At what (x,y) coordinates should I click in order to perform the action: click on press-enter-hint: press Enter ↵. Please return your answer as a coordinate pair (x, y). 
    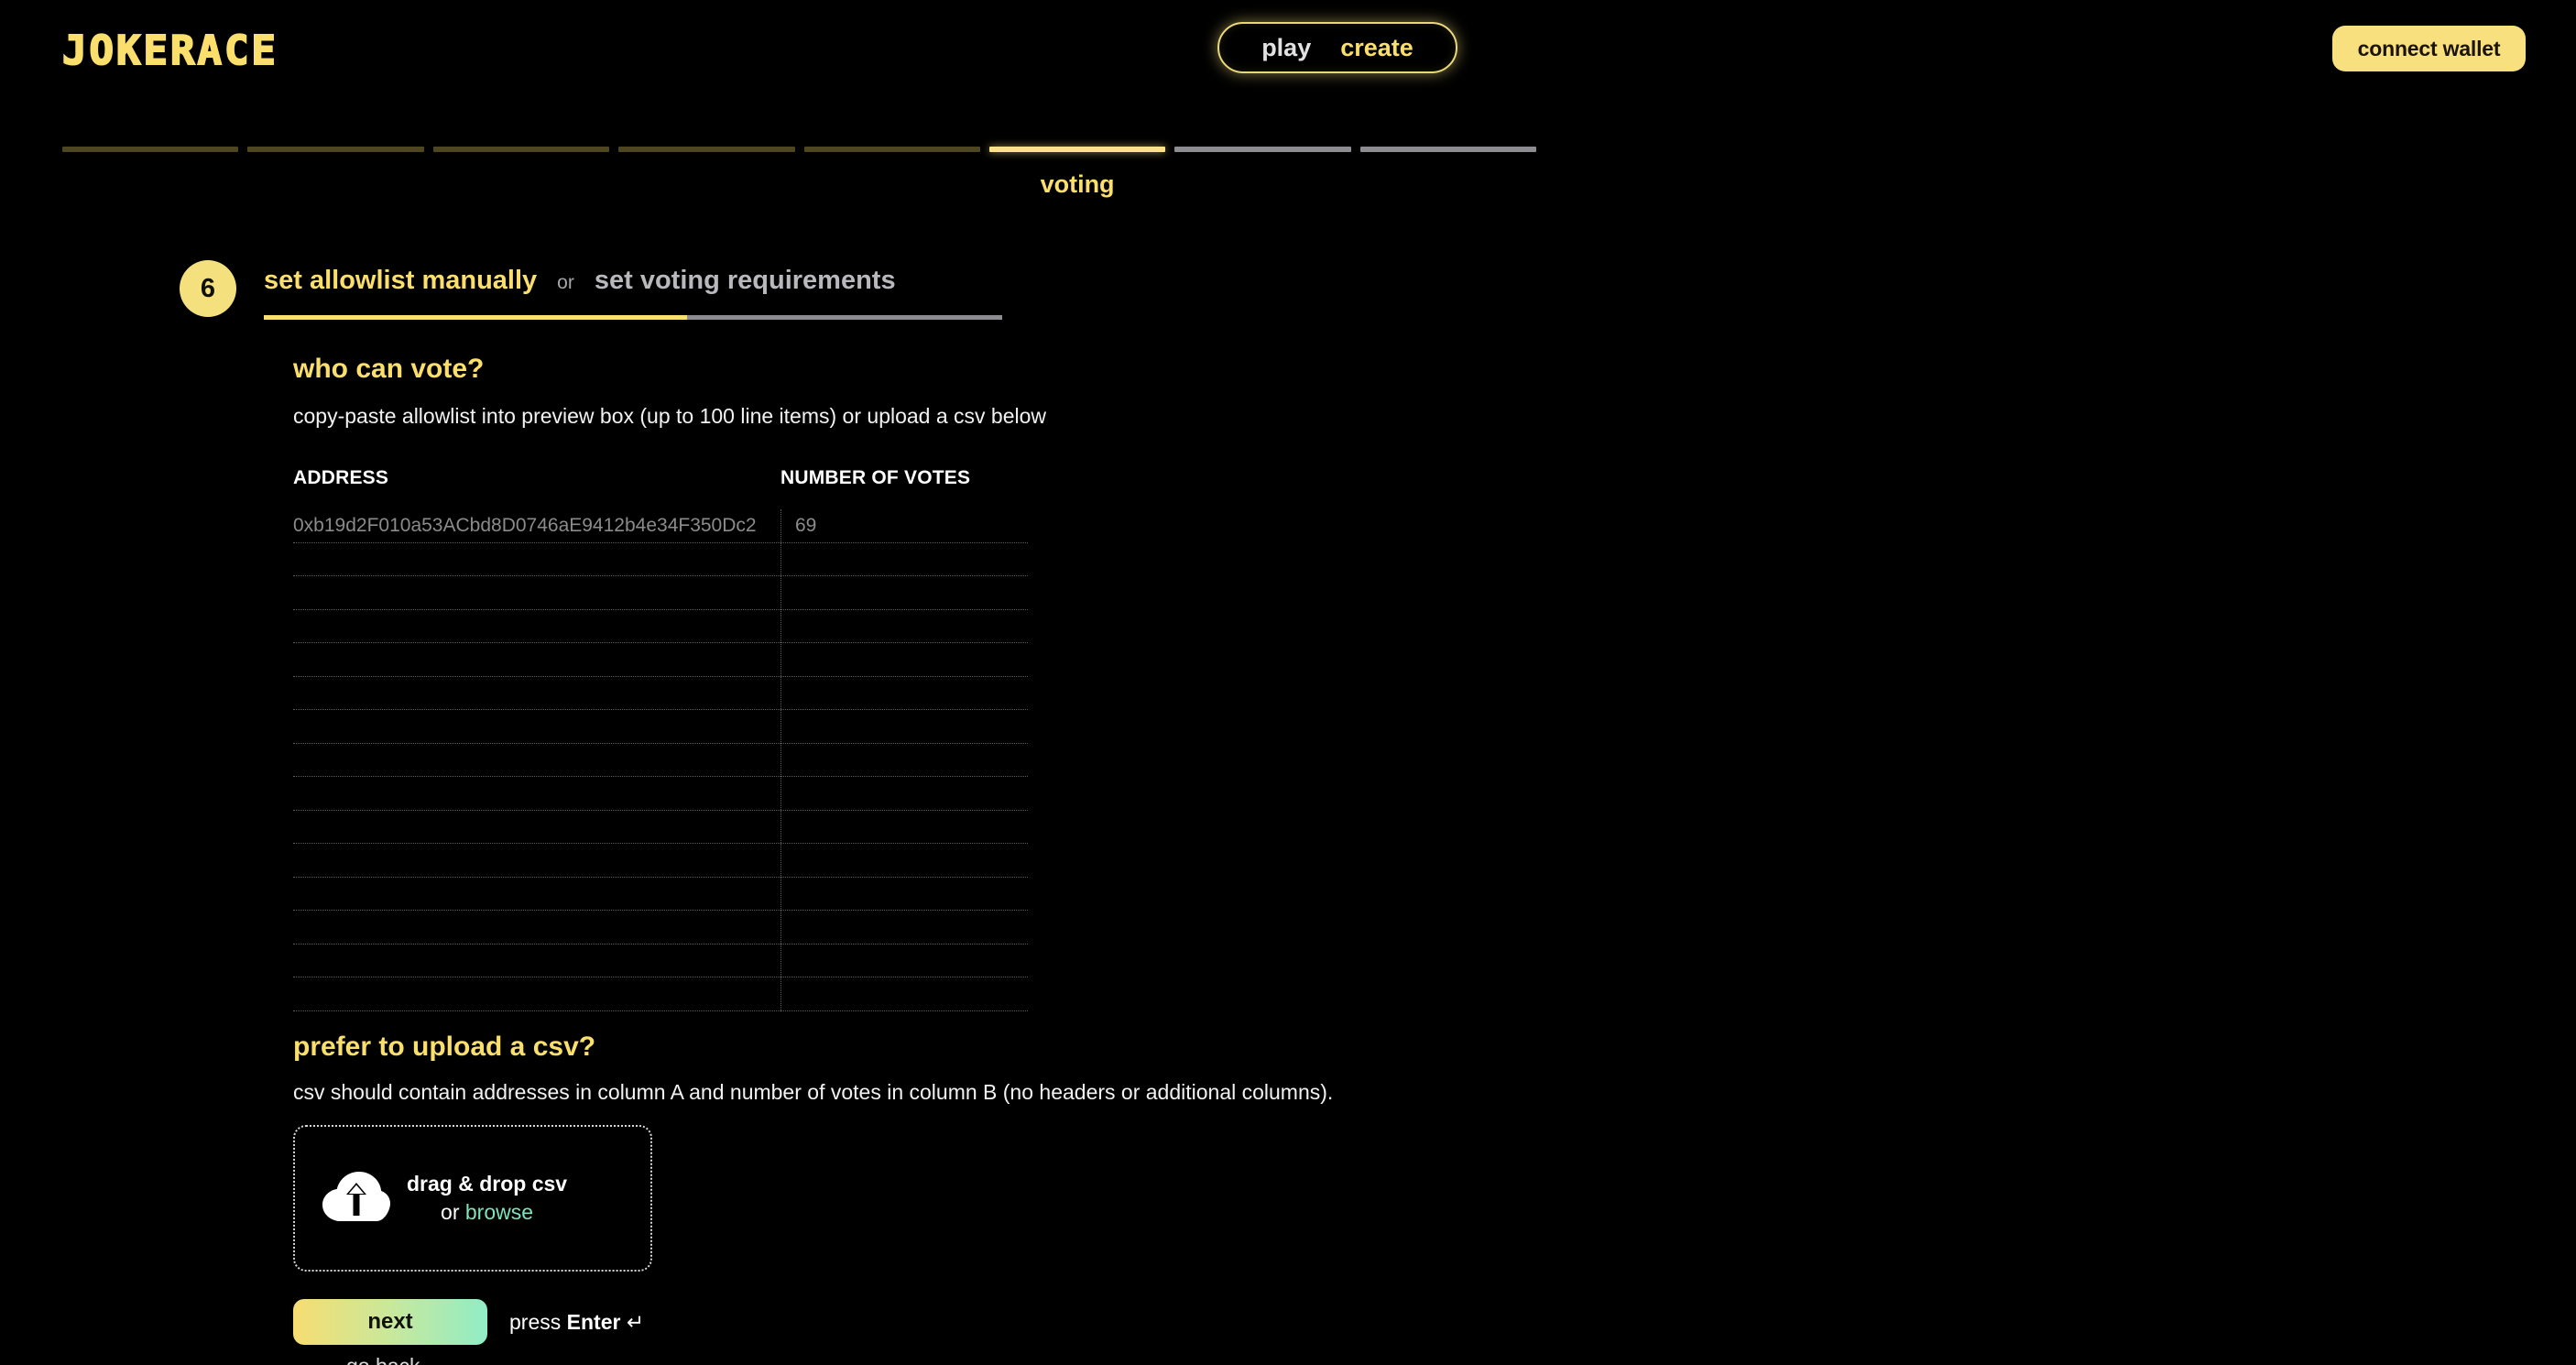
    Looking at the image, I should click on (577, 1322).